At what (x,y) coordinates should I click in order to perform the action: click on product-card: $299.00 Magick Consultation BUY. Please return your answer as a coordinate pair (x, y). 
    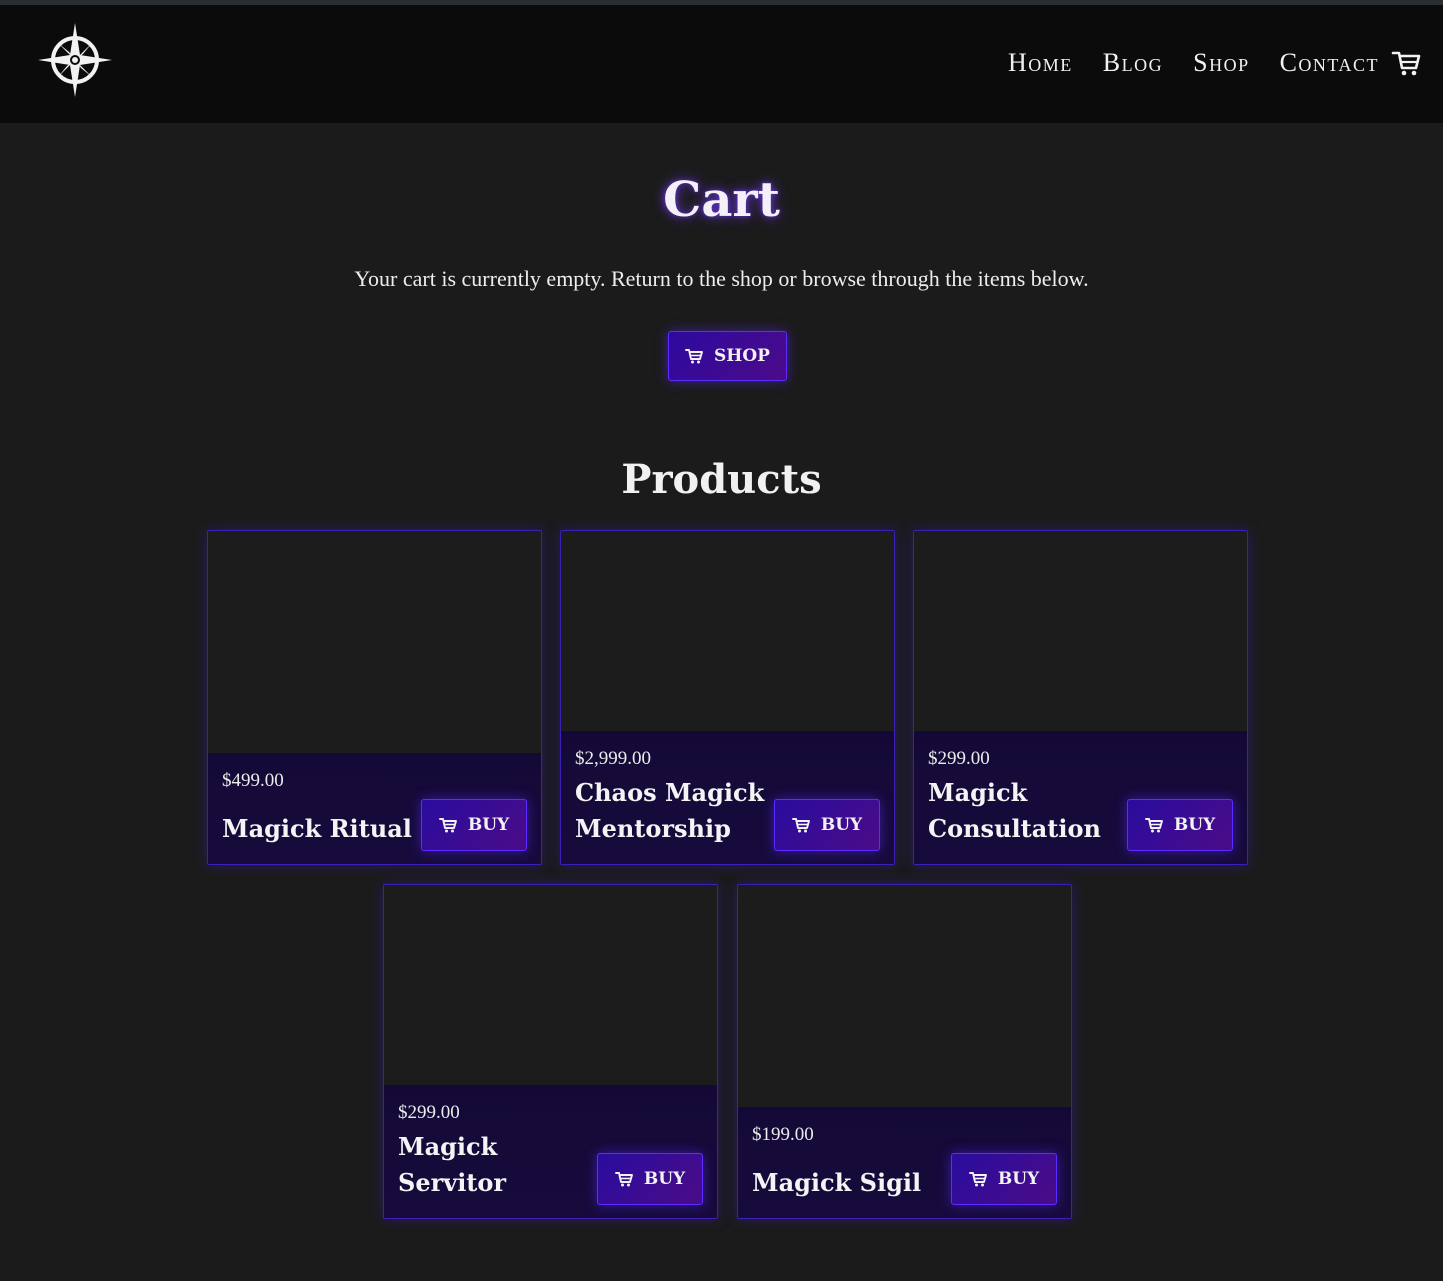
    Looking at the image, I should click on (1080, 697).